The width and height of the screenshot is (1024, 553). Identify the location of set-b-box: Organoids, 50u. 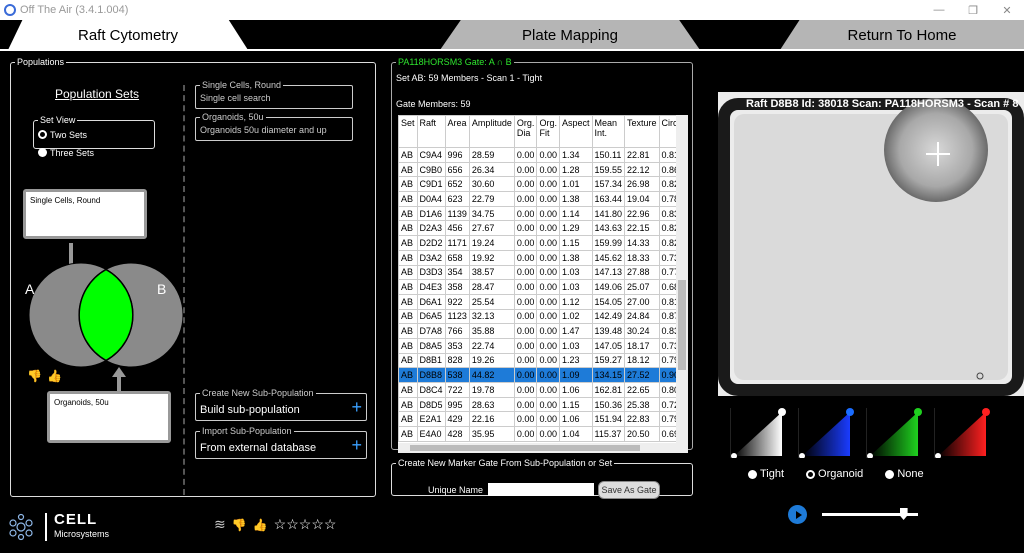
(109, 417).